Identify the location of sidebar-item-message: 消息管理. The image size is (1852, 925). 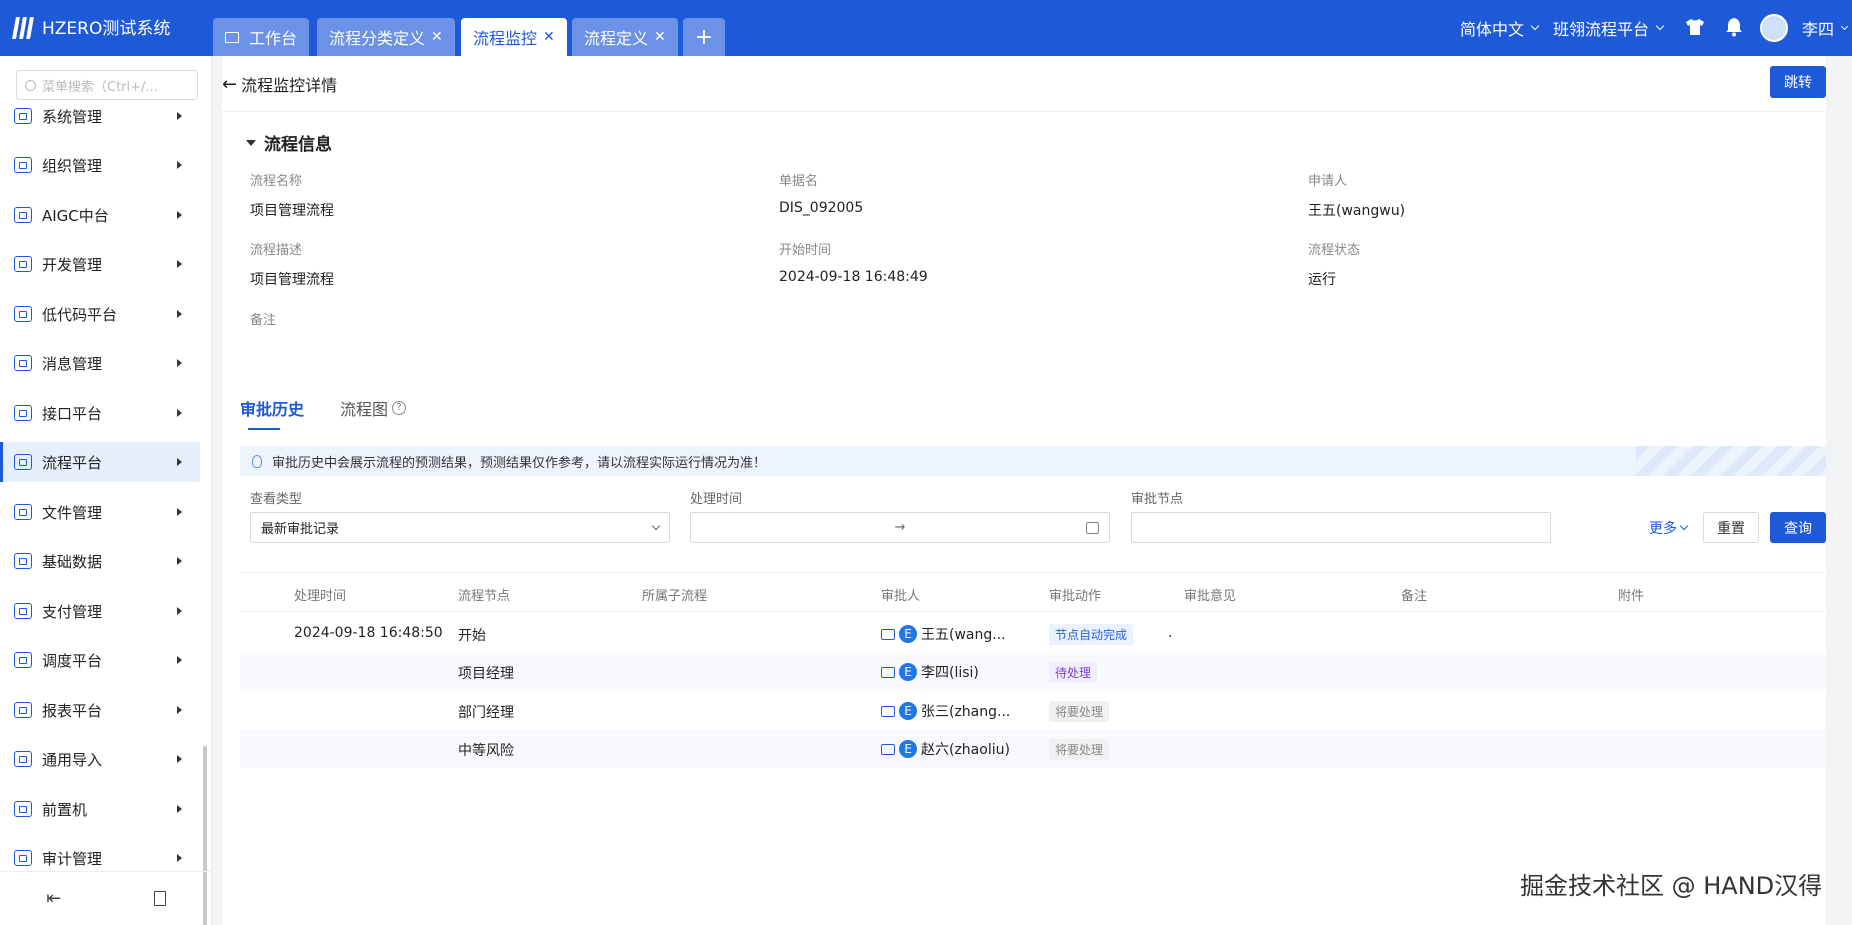
(100, 363).